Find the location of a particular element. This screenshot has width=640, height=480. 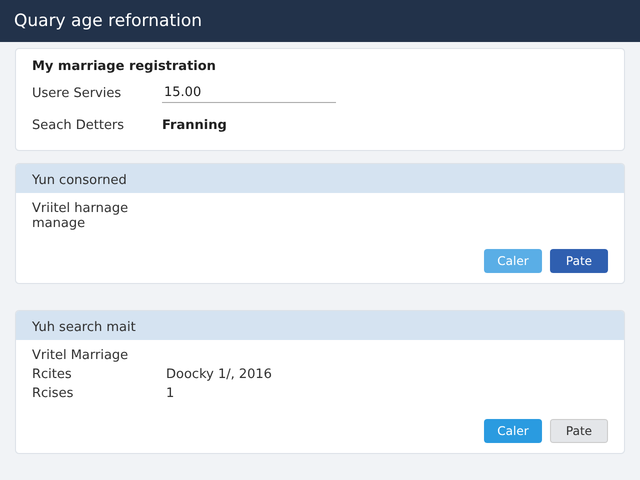

field-label: Usere Servies is located at coordinates (77, 93).